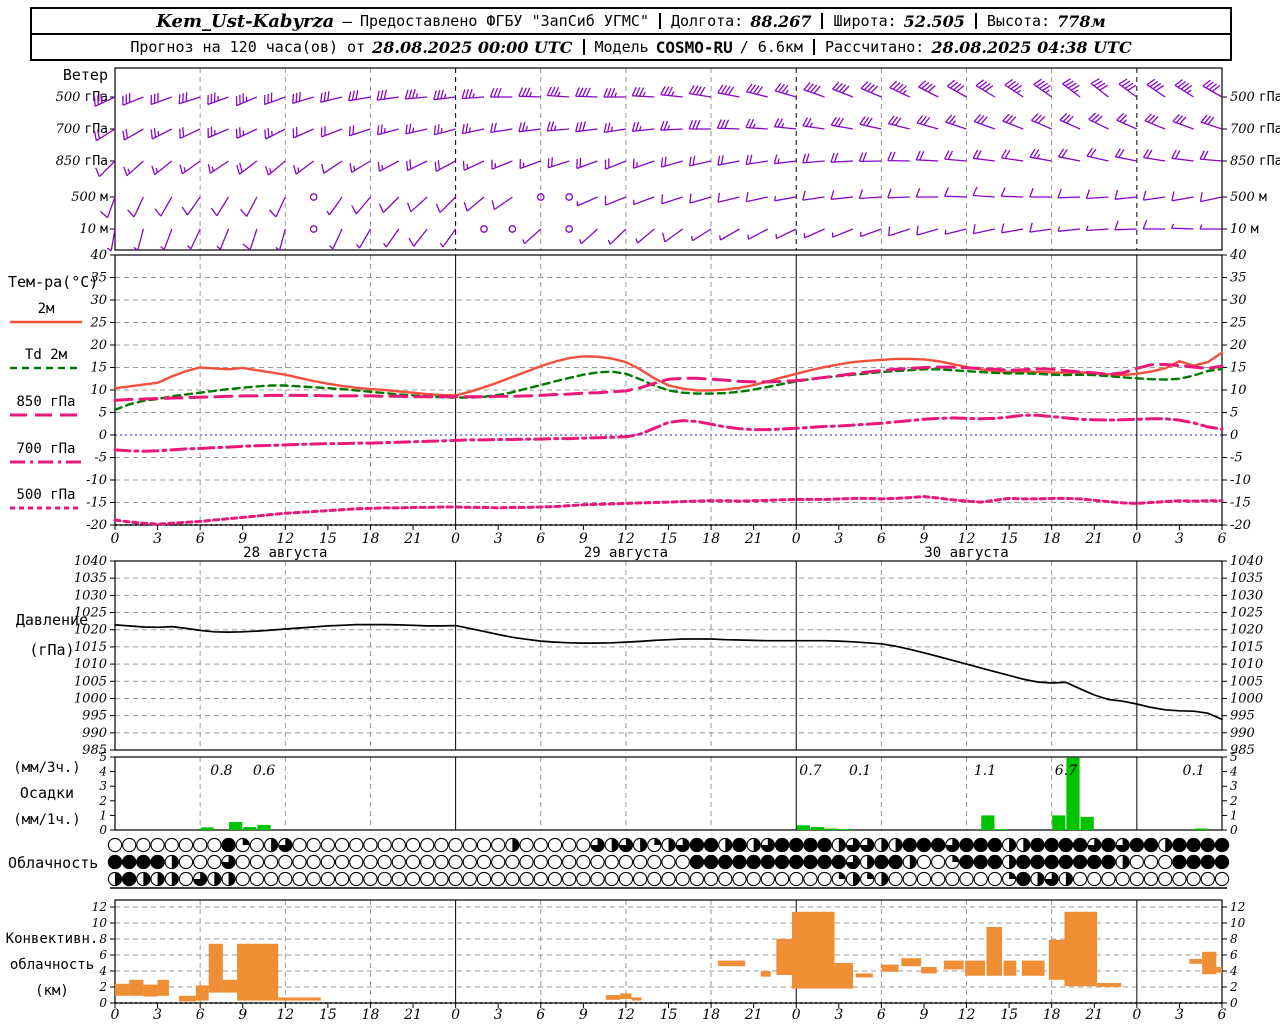  Describe the element at coordinates (46, 309) in the screenshot. I see `legend-item-label: 2м` at that location.